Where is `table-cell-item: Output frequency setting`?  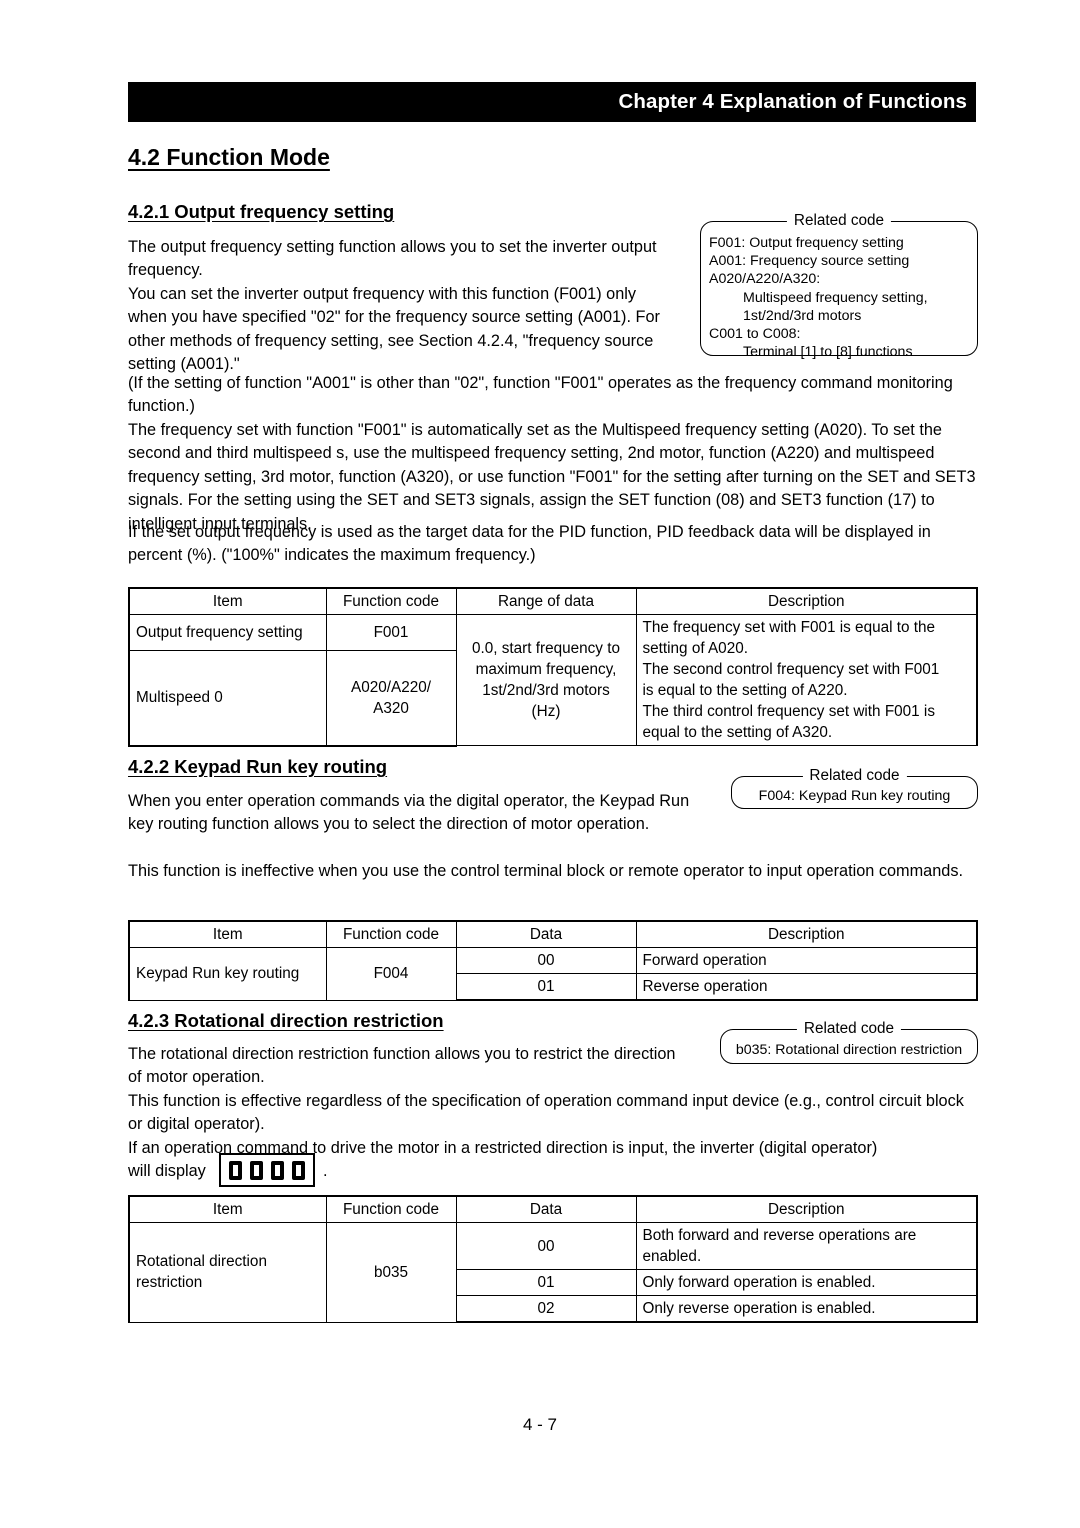 table-cell-item: Output frequency setting is located at coordinates (227, 632).